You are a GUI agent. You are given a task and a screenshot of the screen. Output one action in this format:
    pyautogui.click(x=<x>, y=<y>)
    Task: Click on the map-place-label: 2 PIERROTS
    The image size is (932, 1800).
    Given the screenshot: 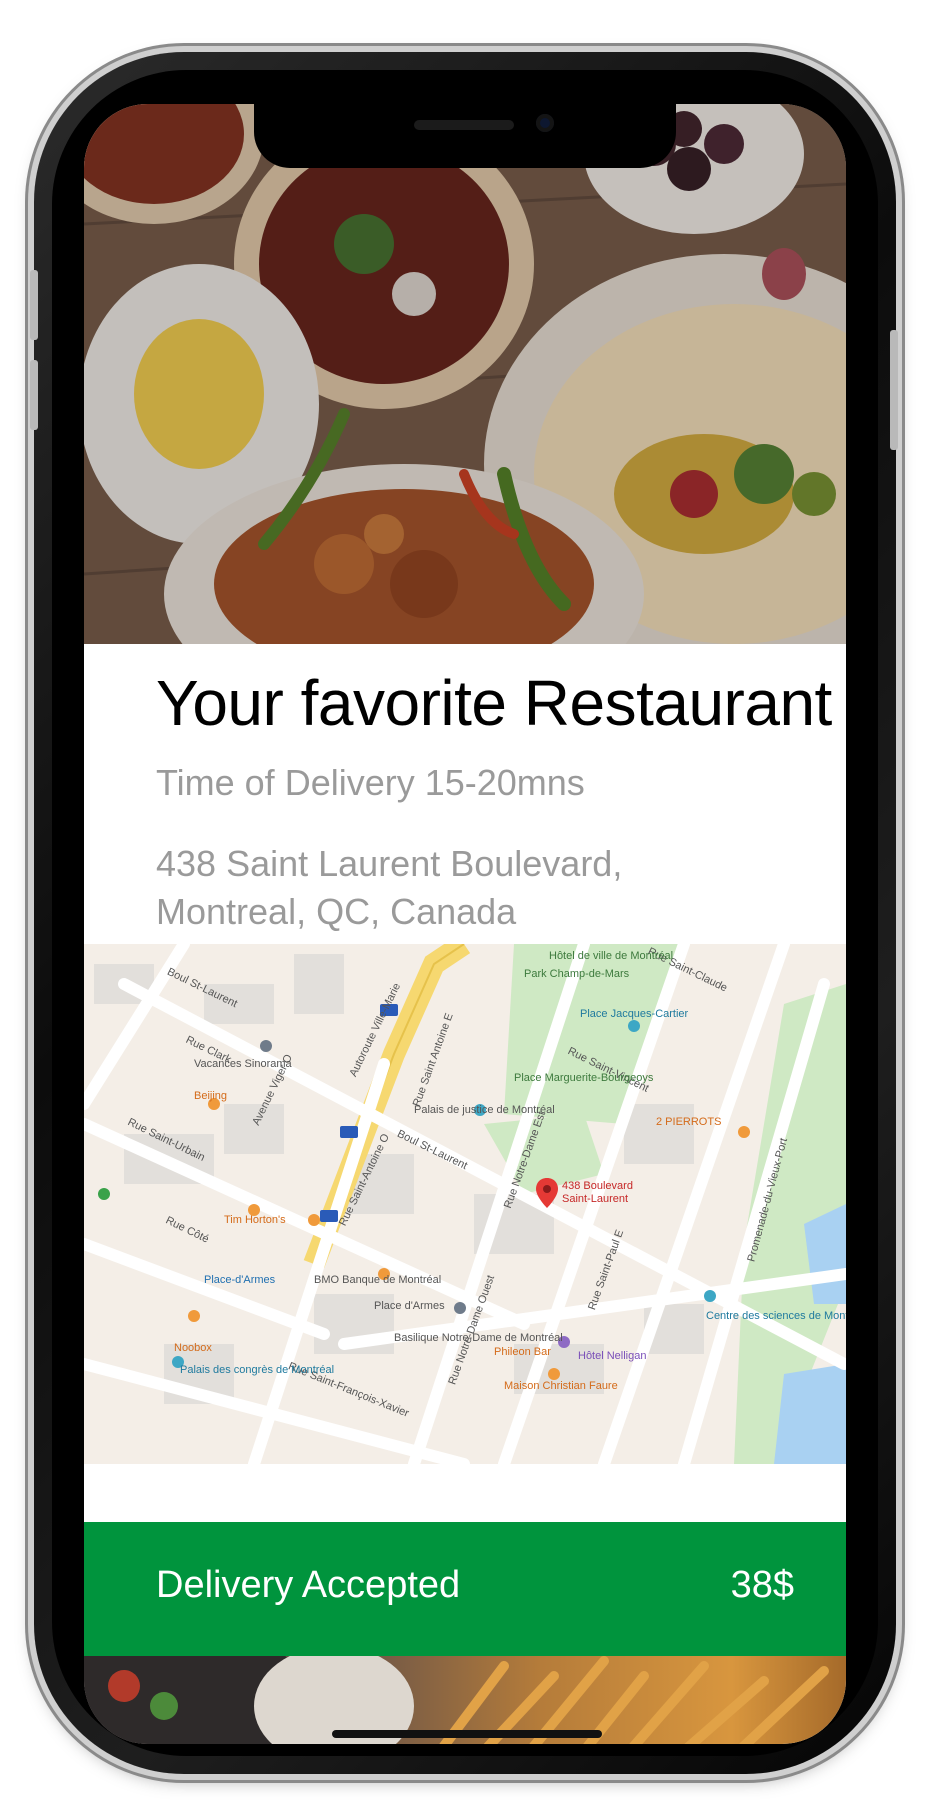 What is the action you would take?
    pyautogui.click(x=689, y=1122)
    